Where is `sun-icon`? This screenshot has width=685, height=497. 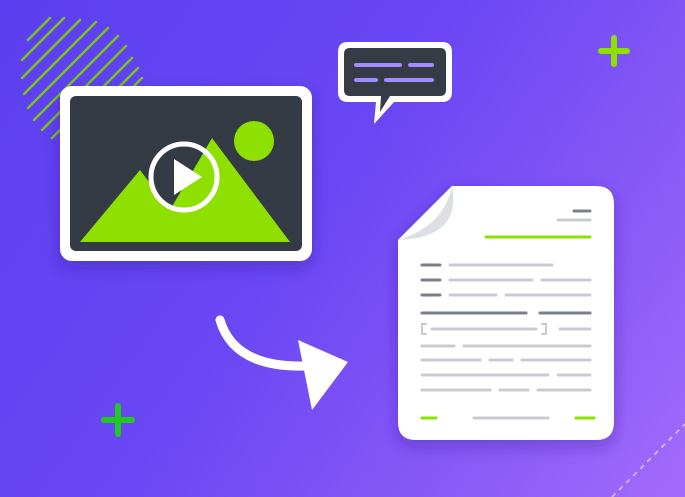 sun-icon is located at coordinates (254, 141).